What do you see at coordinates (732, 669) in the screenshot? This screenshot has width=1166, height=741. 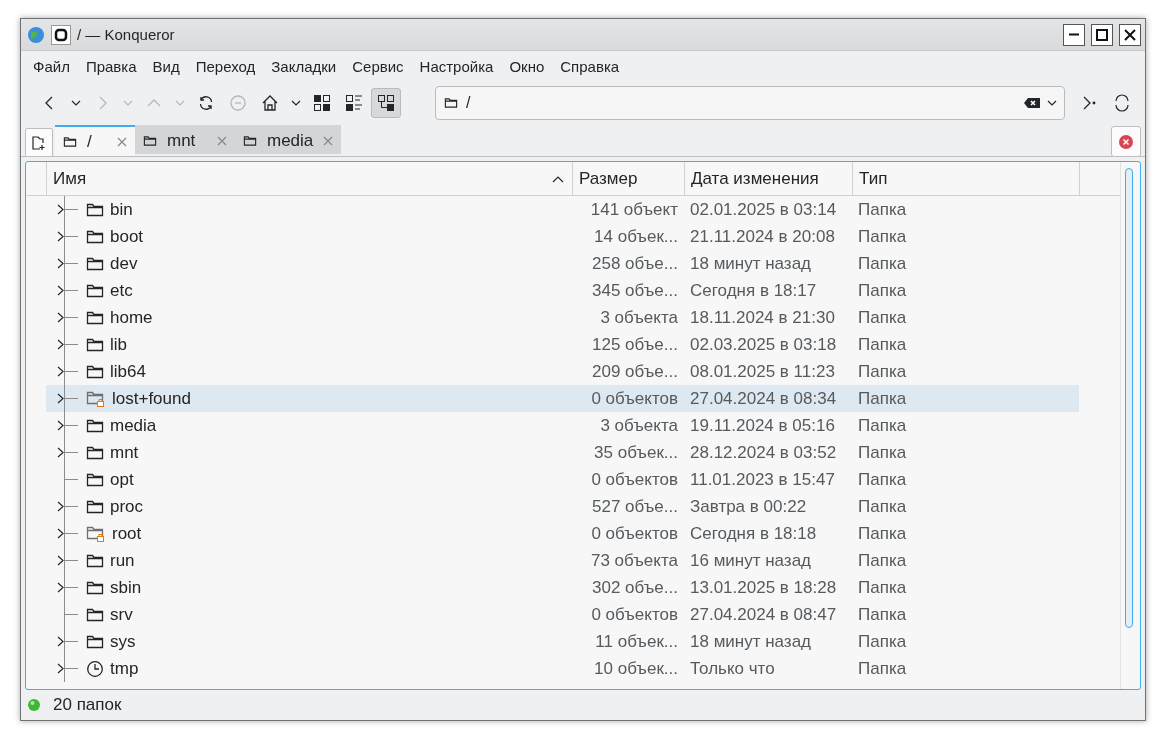 I see `date-cell-text: Только что` at bounding box center [732, 669].